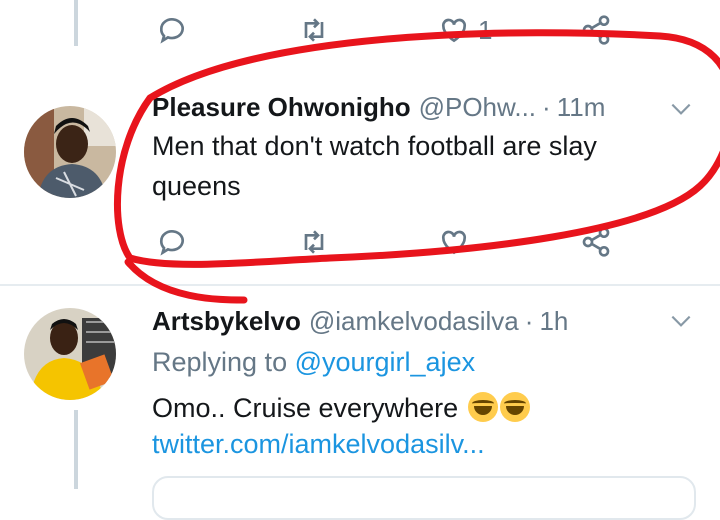  Describe the element at coordinates (581, 107) in the screenshot. I see `timestamp: 11m` at that location.